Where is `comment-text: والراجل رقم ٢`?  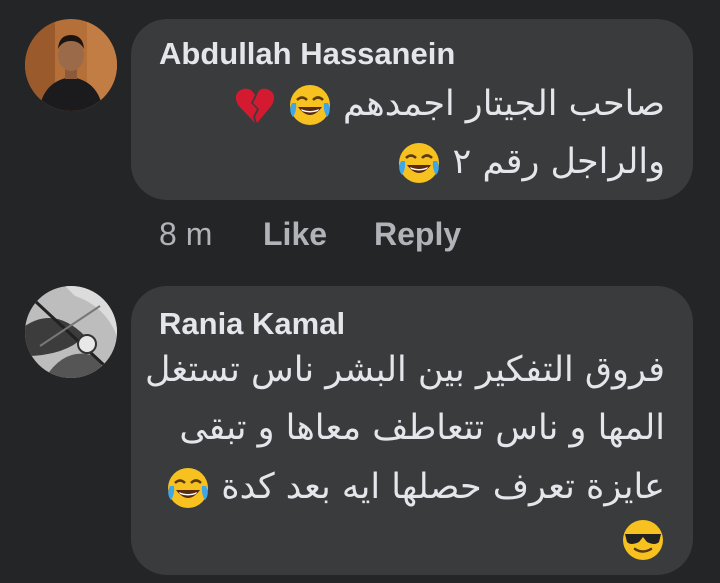
comment-text: والراجل رقم ٢ is located at coordinates (558, 162).